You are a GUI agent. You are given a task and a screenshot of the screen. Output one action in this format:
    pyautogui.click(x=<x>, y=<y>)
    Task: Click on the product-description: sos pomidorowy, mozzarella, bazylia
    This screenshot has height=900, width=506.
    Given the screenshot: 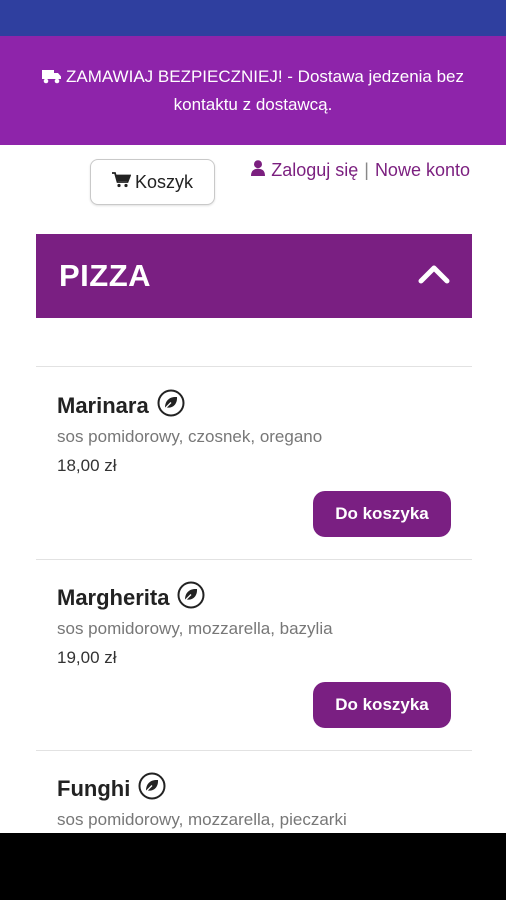 What is the action you would take?
    pyautogui.click(x=195, y=628)
    